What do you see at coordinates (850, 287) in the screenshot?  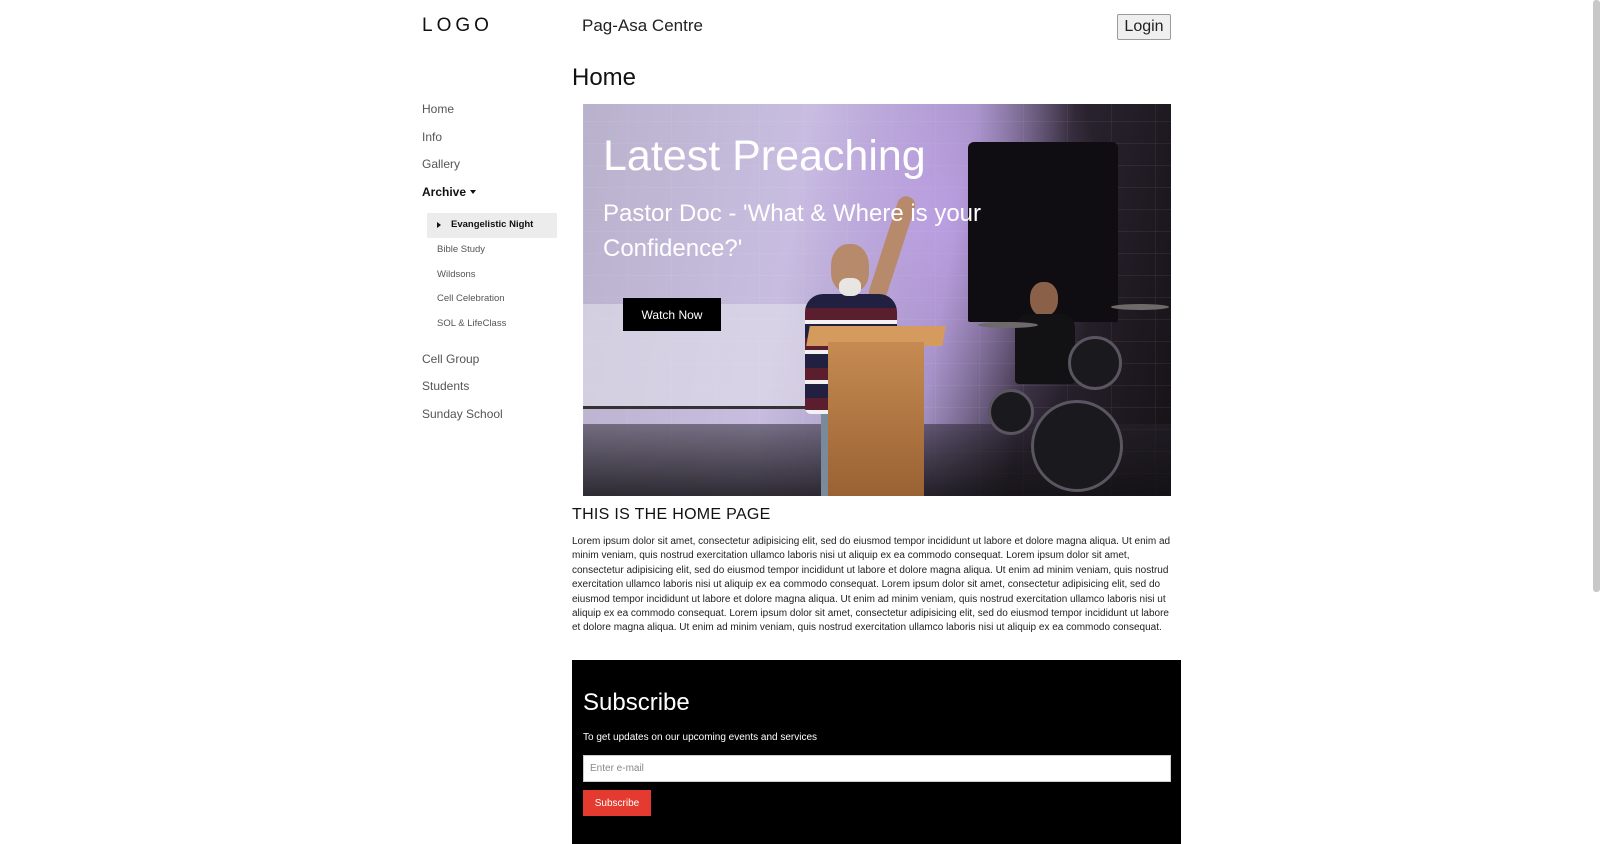 I see `preacher-beard` at bounding box center [850, 287].